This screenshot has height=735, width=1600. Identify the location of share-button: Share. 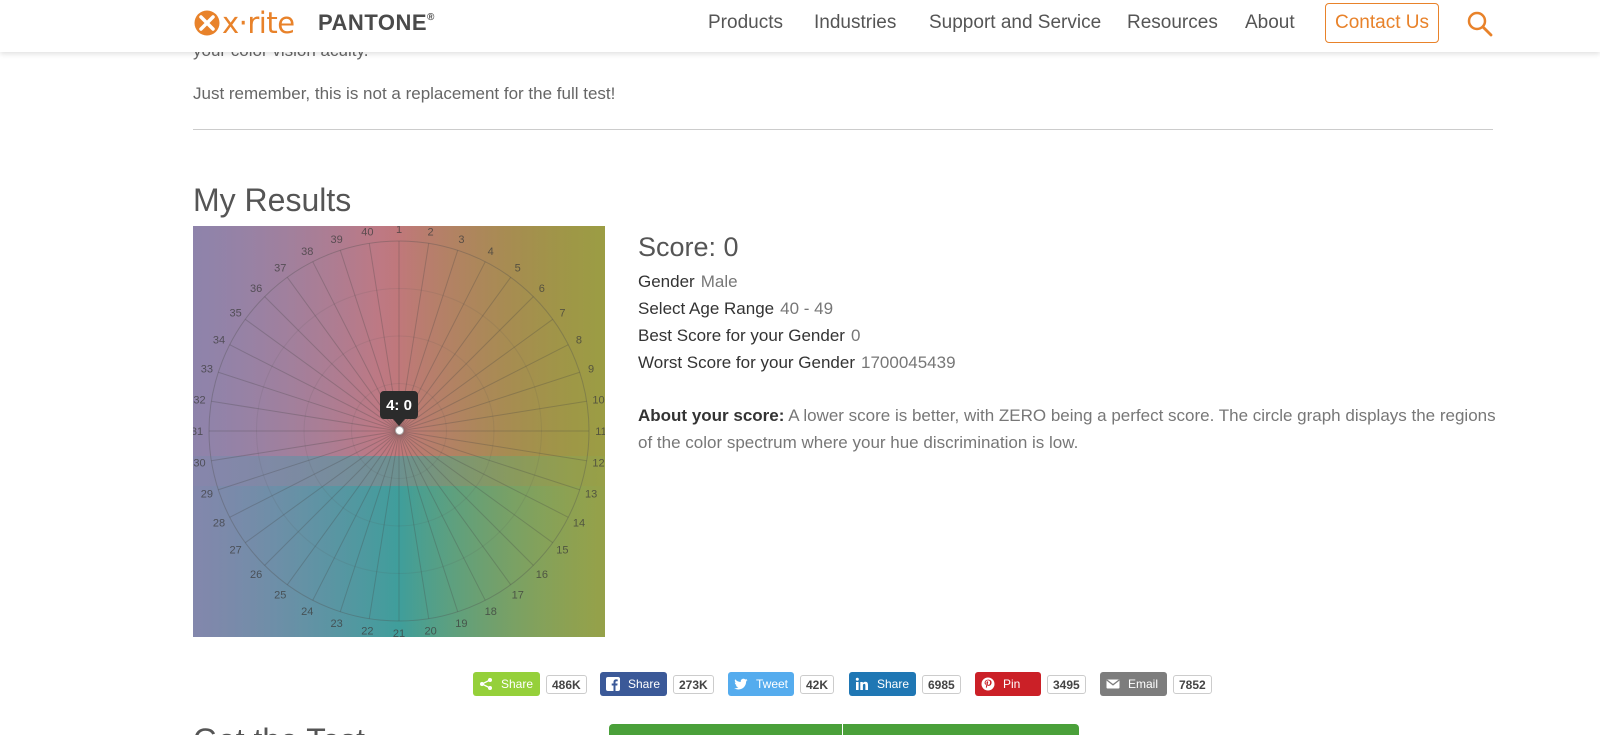
(506, 684).